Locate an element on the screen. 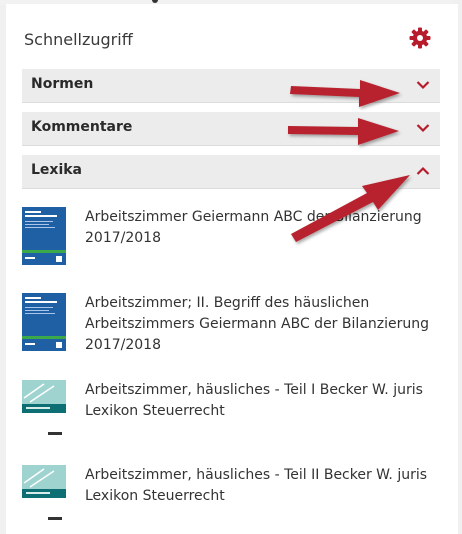  section-normen: Normen is located at coordinates (231, 86).